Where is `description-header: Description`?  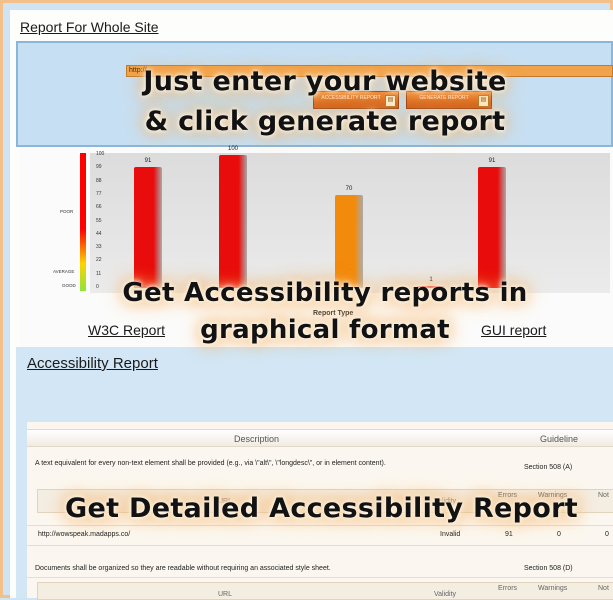
description-header: Description is located at coordinates (257, 439).